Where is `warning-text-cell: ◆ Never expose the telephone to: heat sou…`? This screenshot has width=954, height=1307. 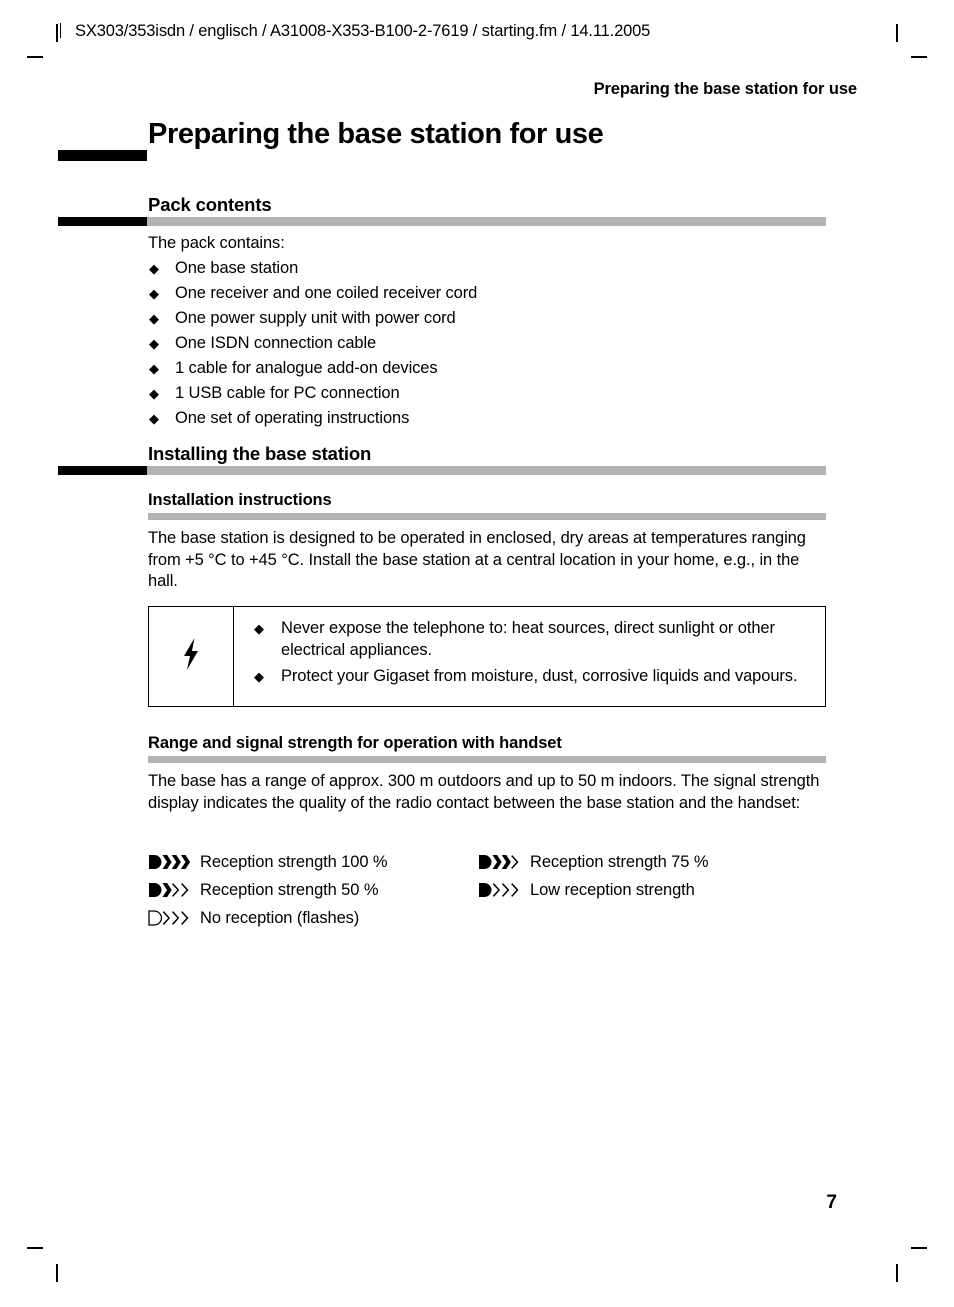 warning-text-cell: ◆ Never expose the telephone to: heat sou… is located at coordinates (529, 656).